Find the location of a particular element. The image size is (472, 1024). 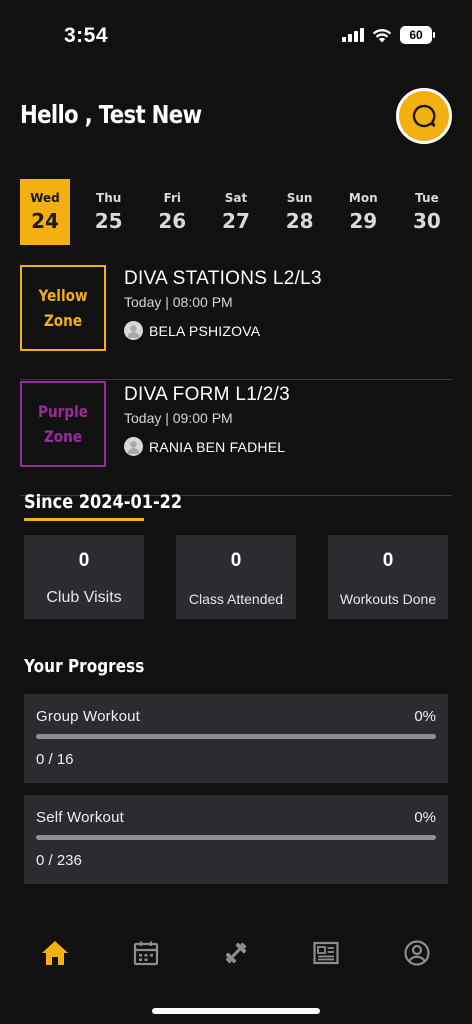

stat-card-workouts-done: 0 Workouts Done is located at coordinates (388, 577).